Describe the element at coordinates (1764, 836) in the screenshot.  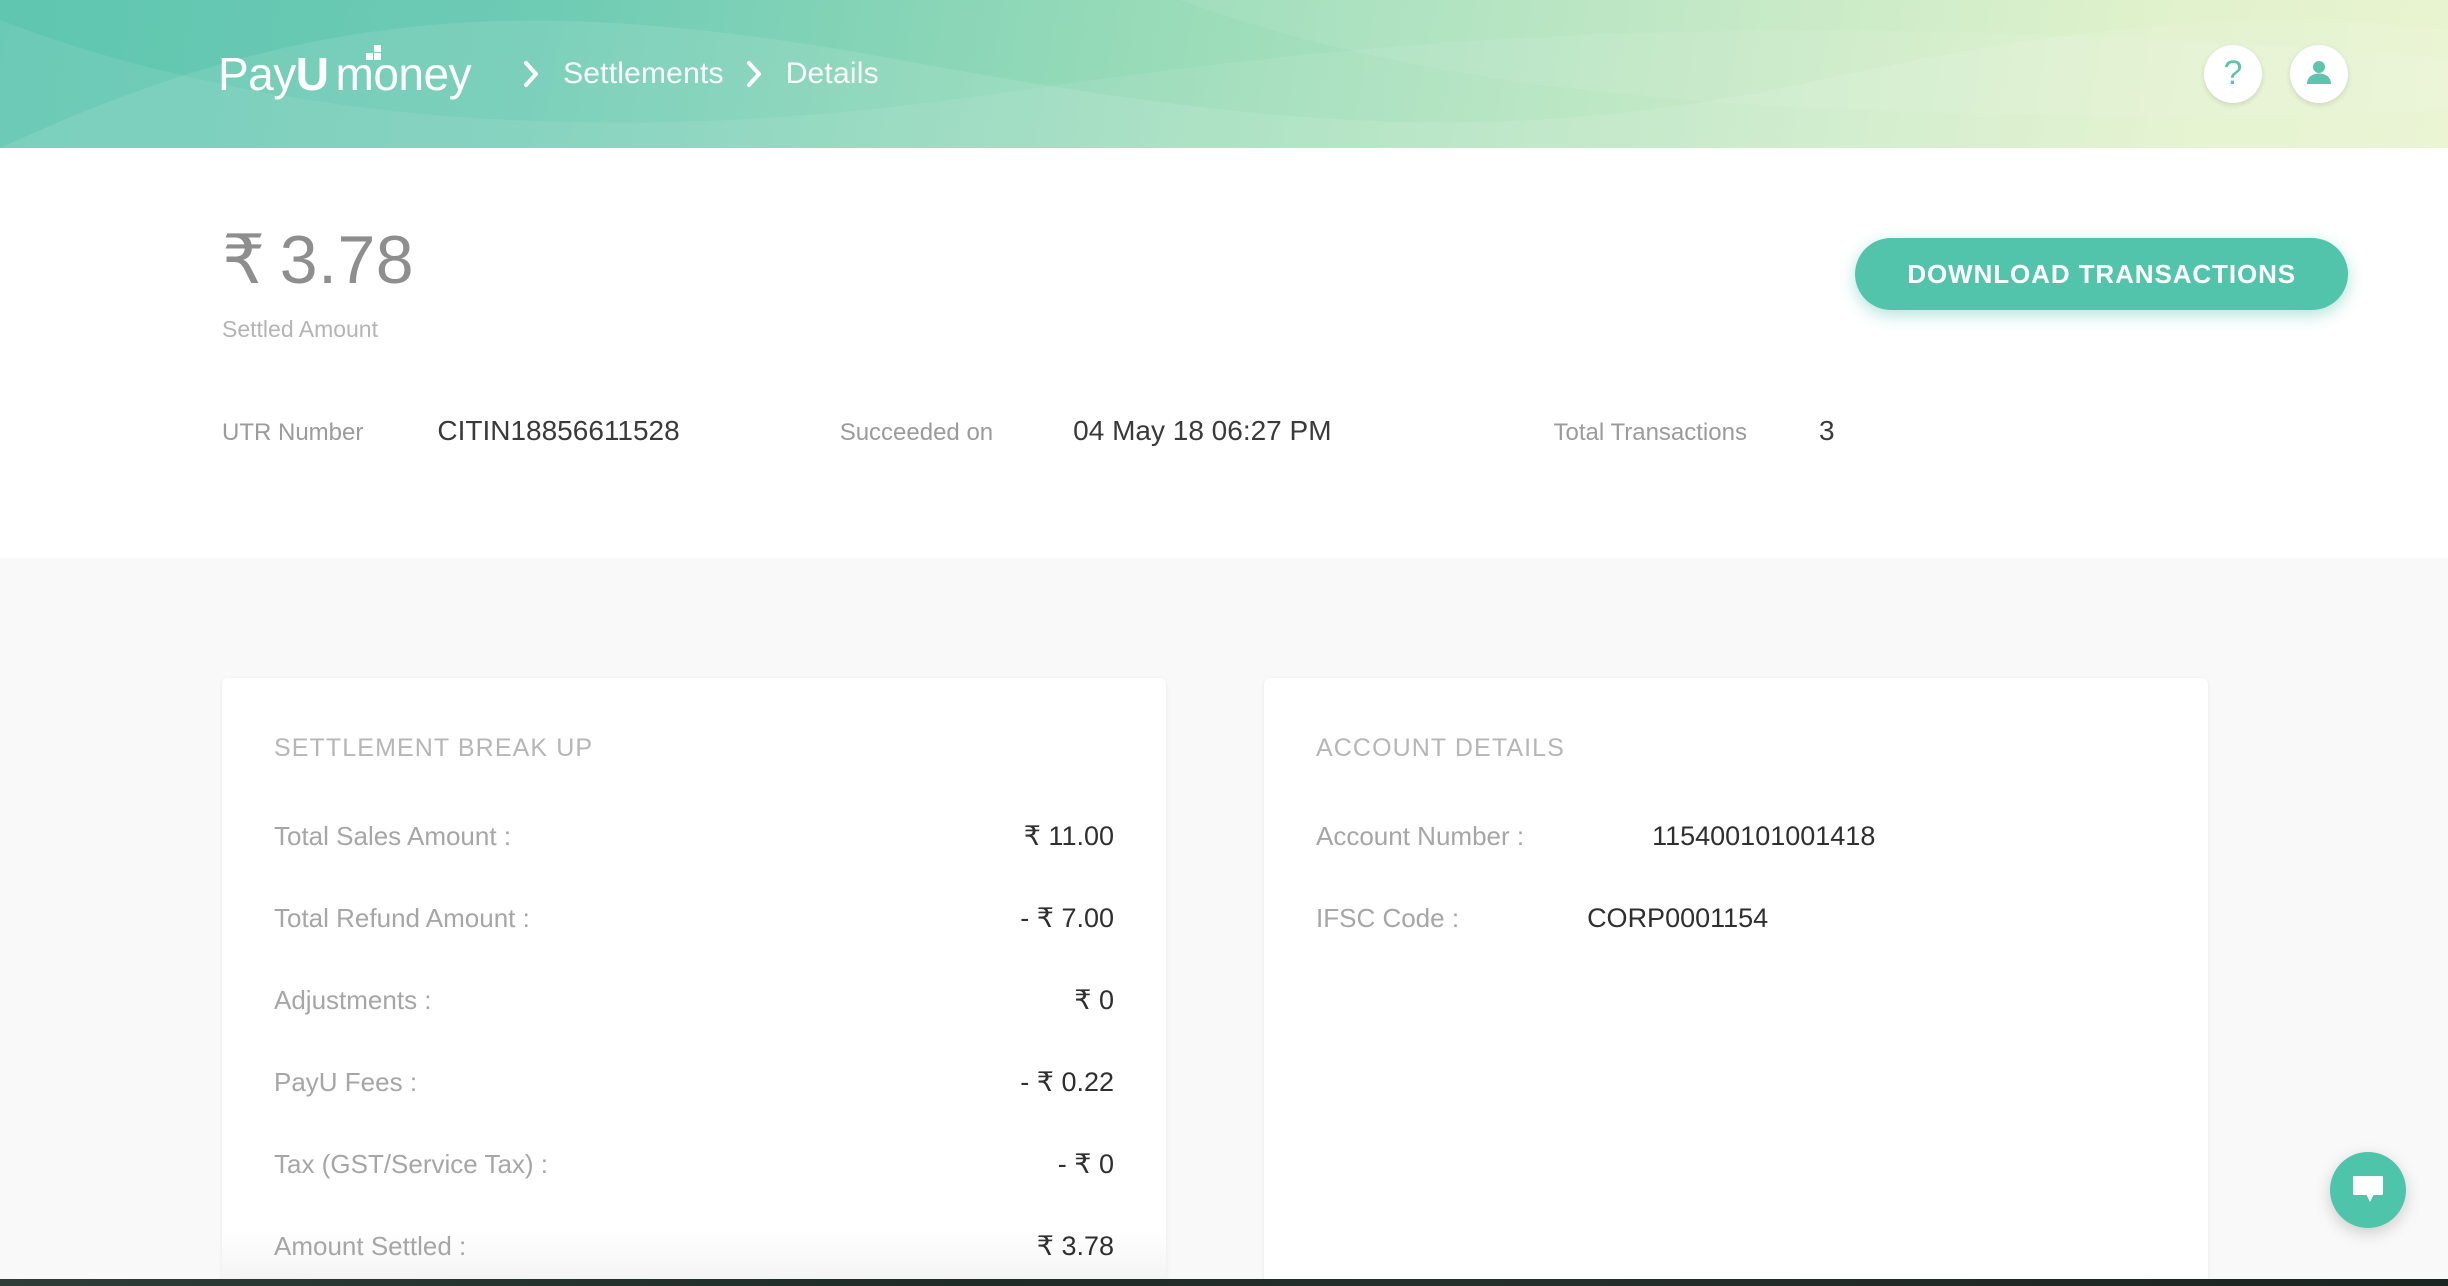
I see `account-number-value: 115400101001418` at that location.